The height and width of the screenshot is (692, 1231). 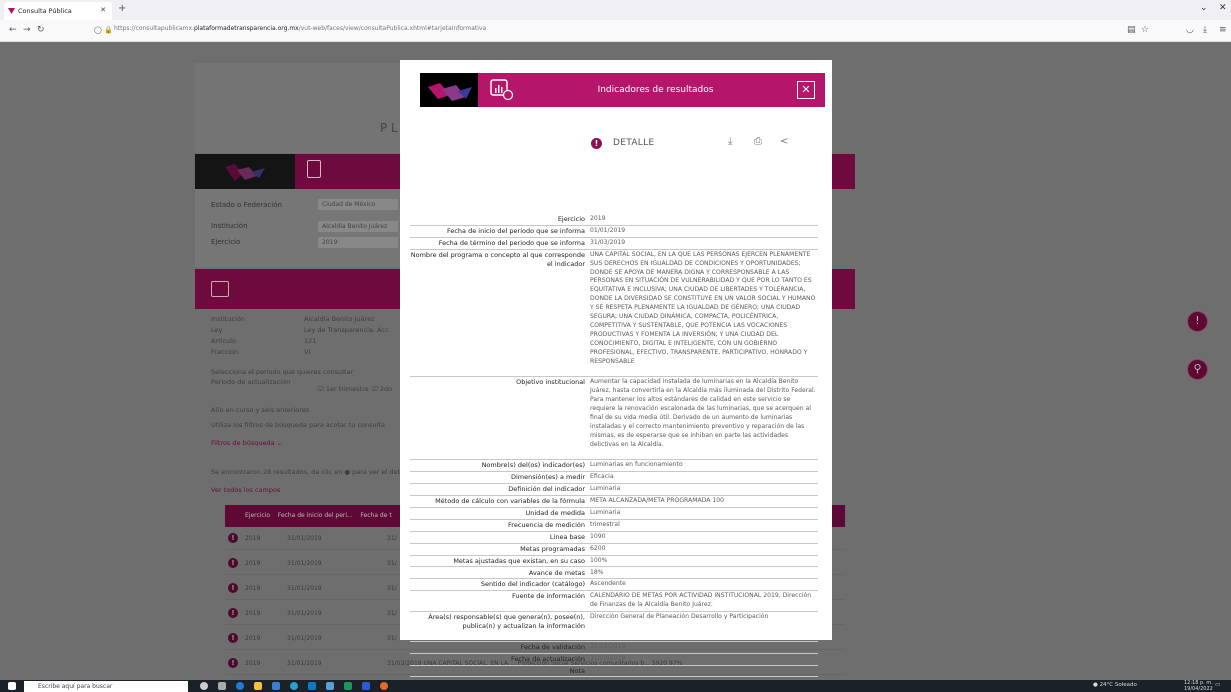 I want to click on word-icon, so click(x=366, y=686).